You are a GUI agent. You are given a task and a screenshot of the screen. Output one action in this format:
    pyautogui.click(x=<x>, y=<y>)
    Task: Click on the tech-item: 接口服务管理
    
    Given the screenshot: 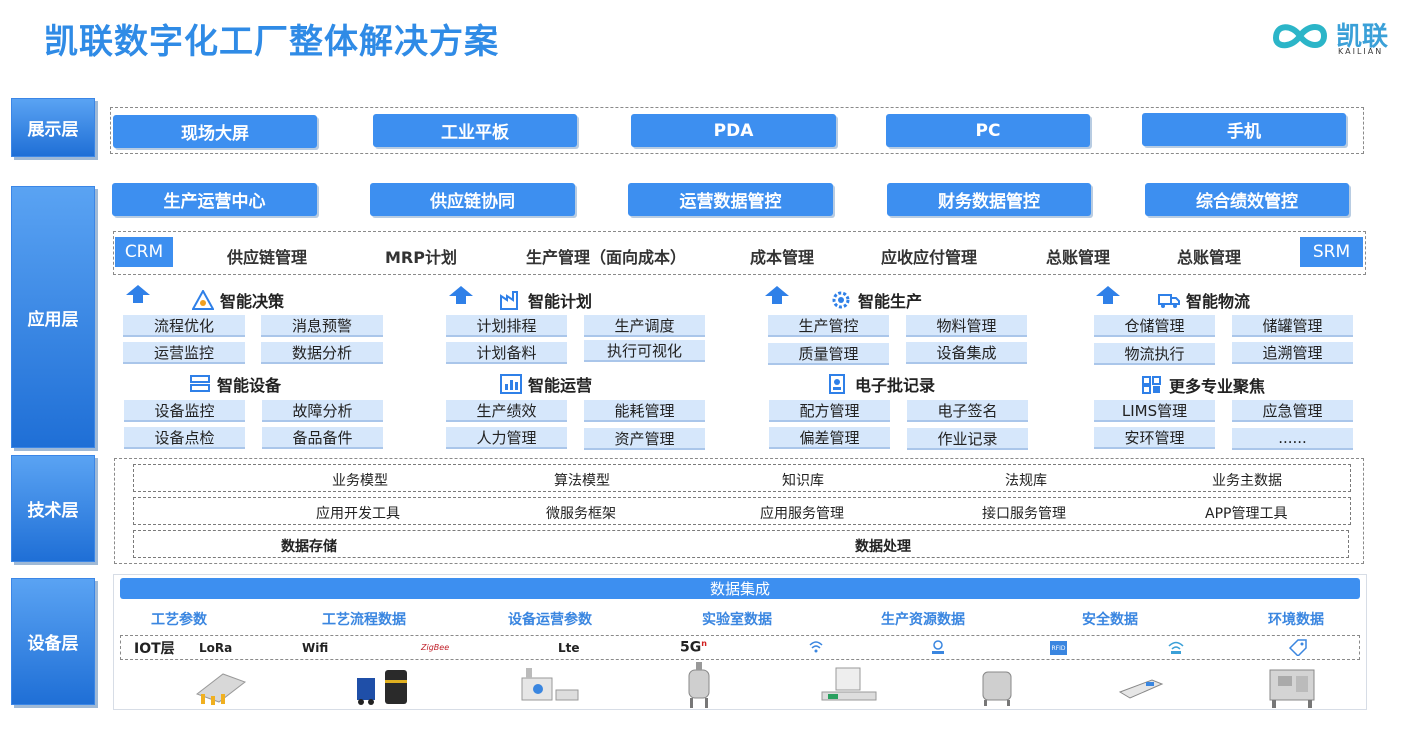 What is the action you would take?
    pyautogui.click(x=1024, y=513)
    